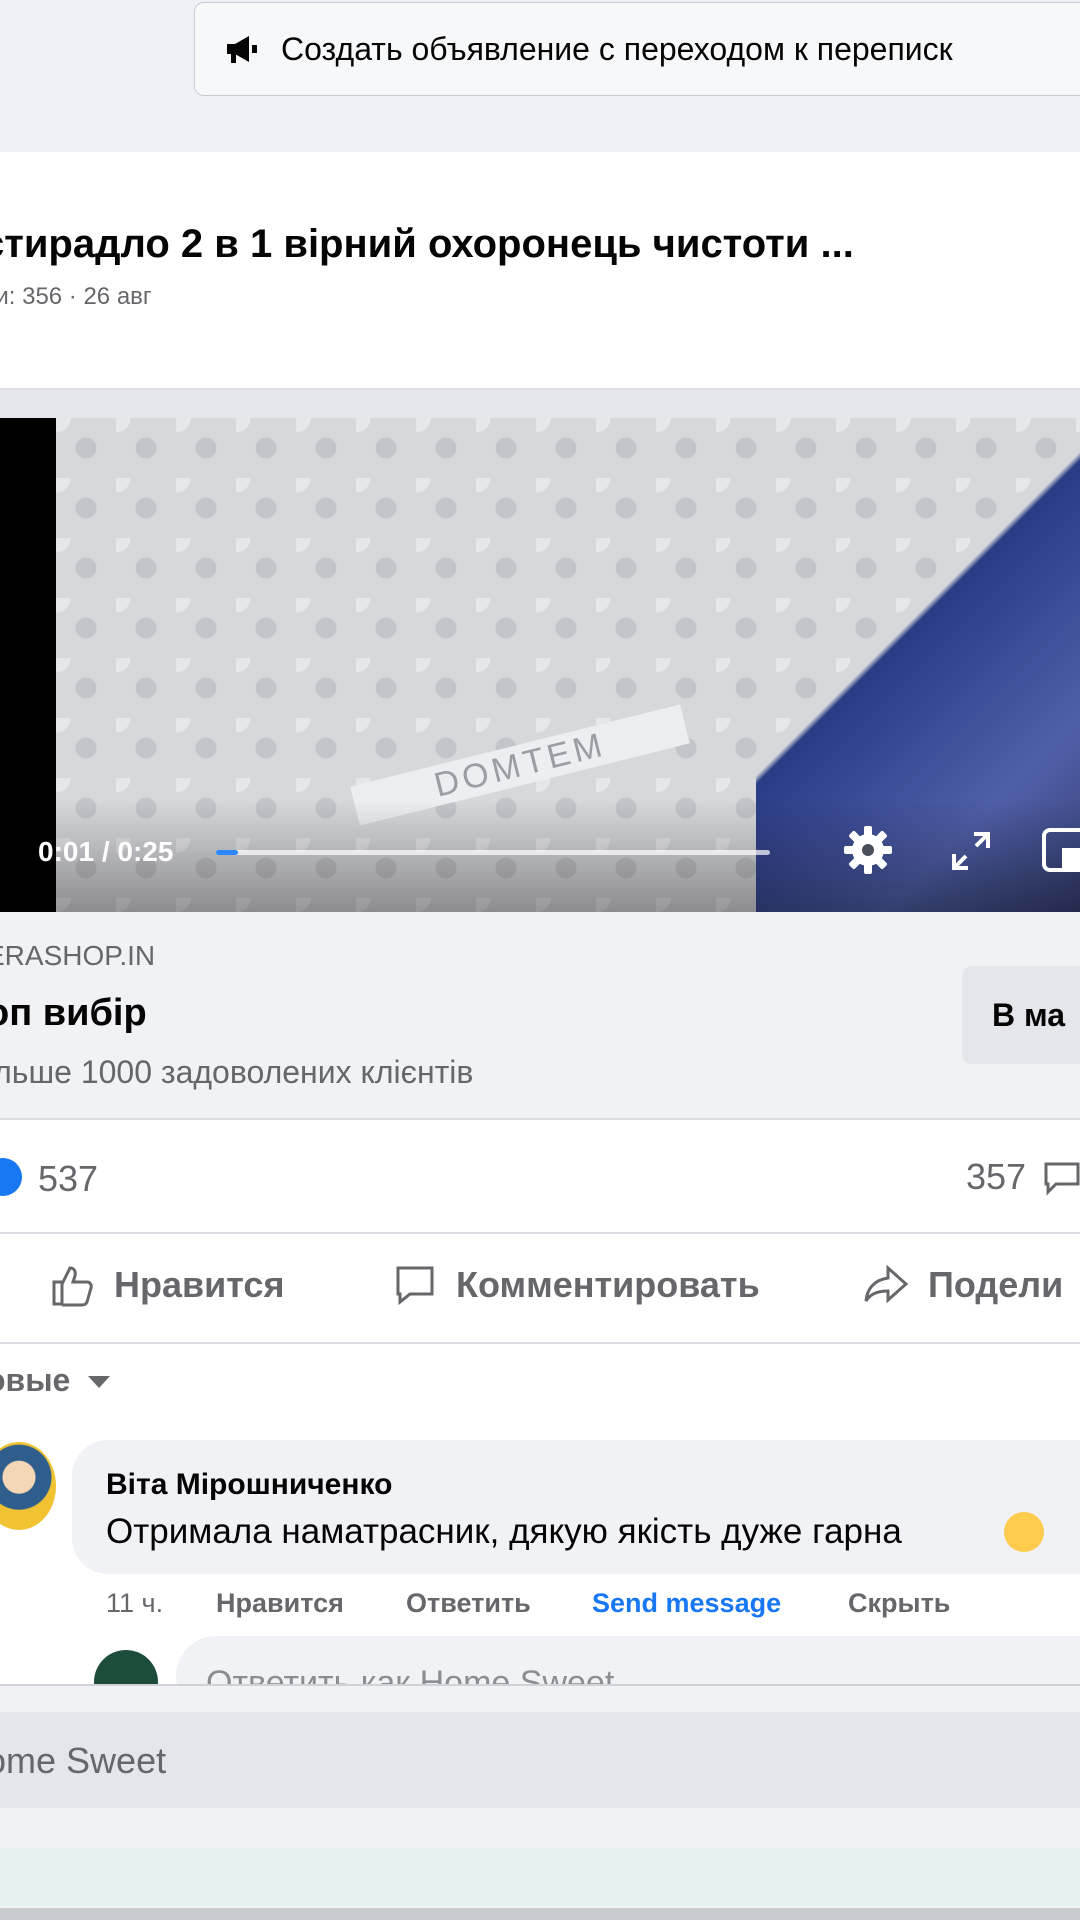 Image resolution: width=1080 pixels, height=1920 pixels. I want to click on post-meta: ои: 356 · 26 авг, so click(76, 296).